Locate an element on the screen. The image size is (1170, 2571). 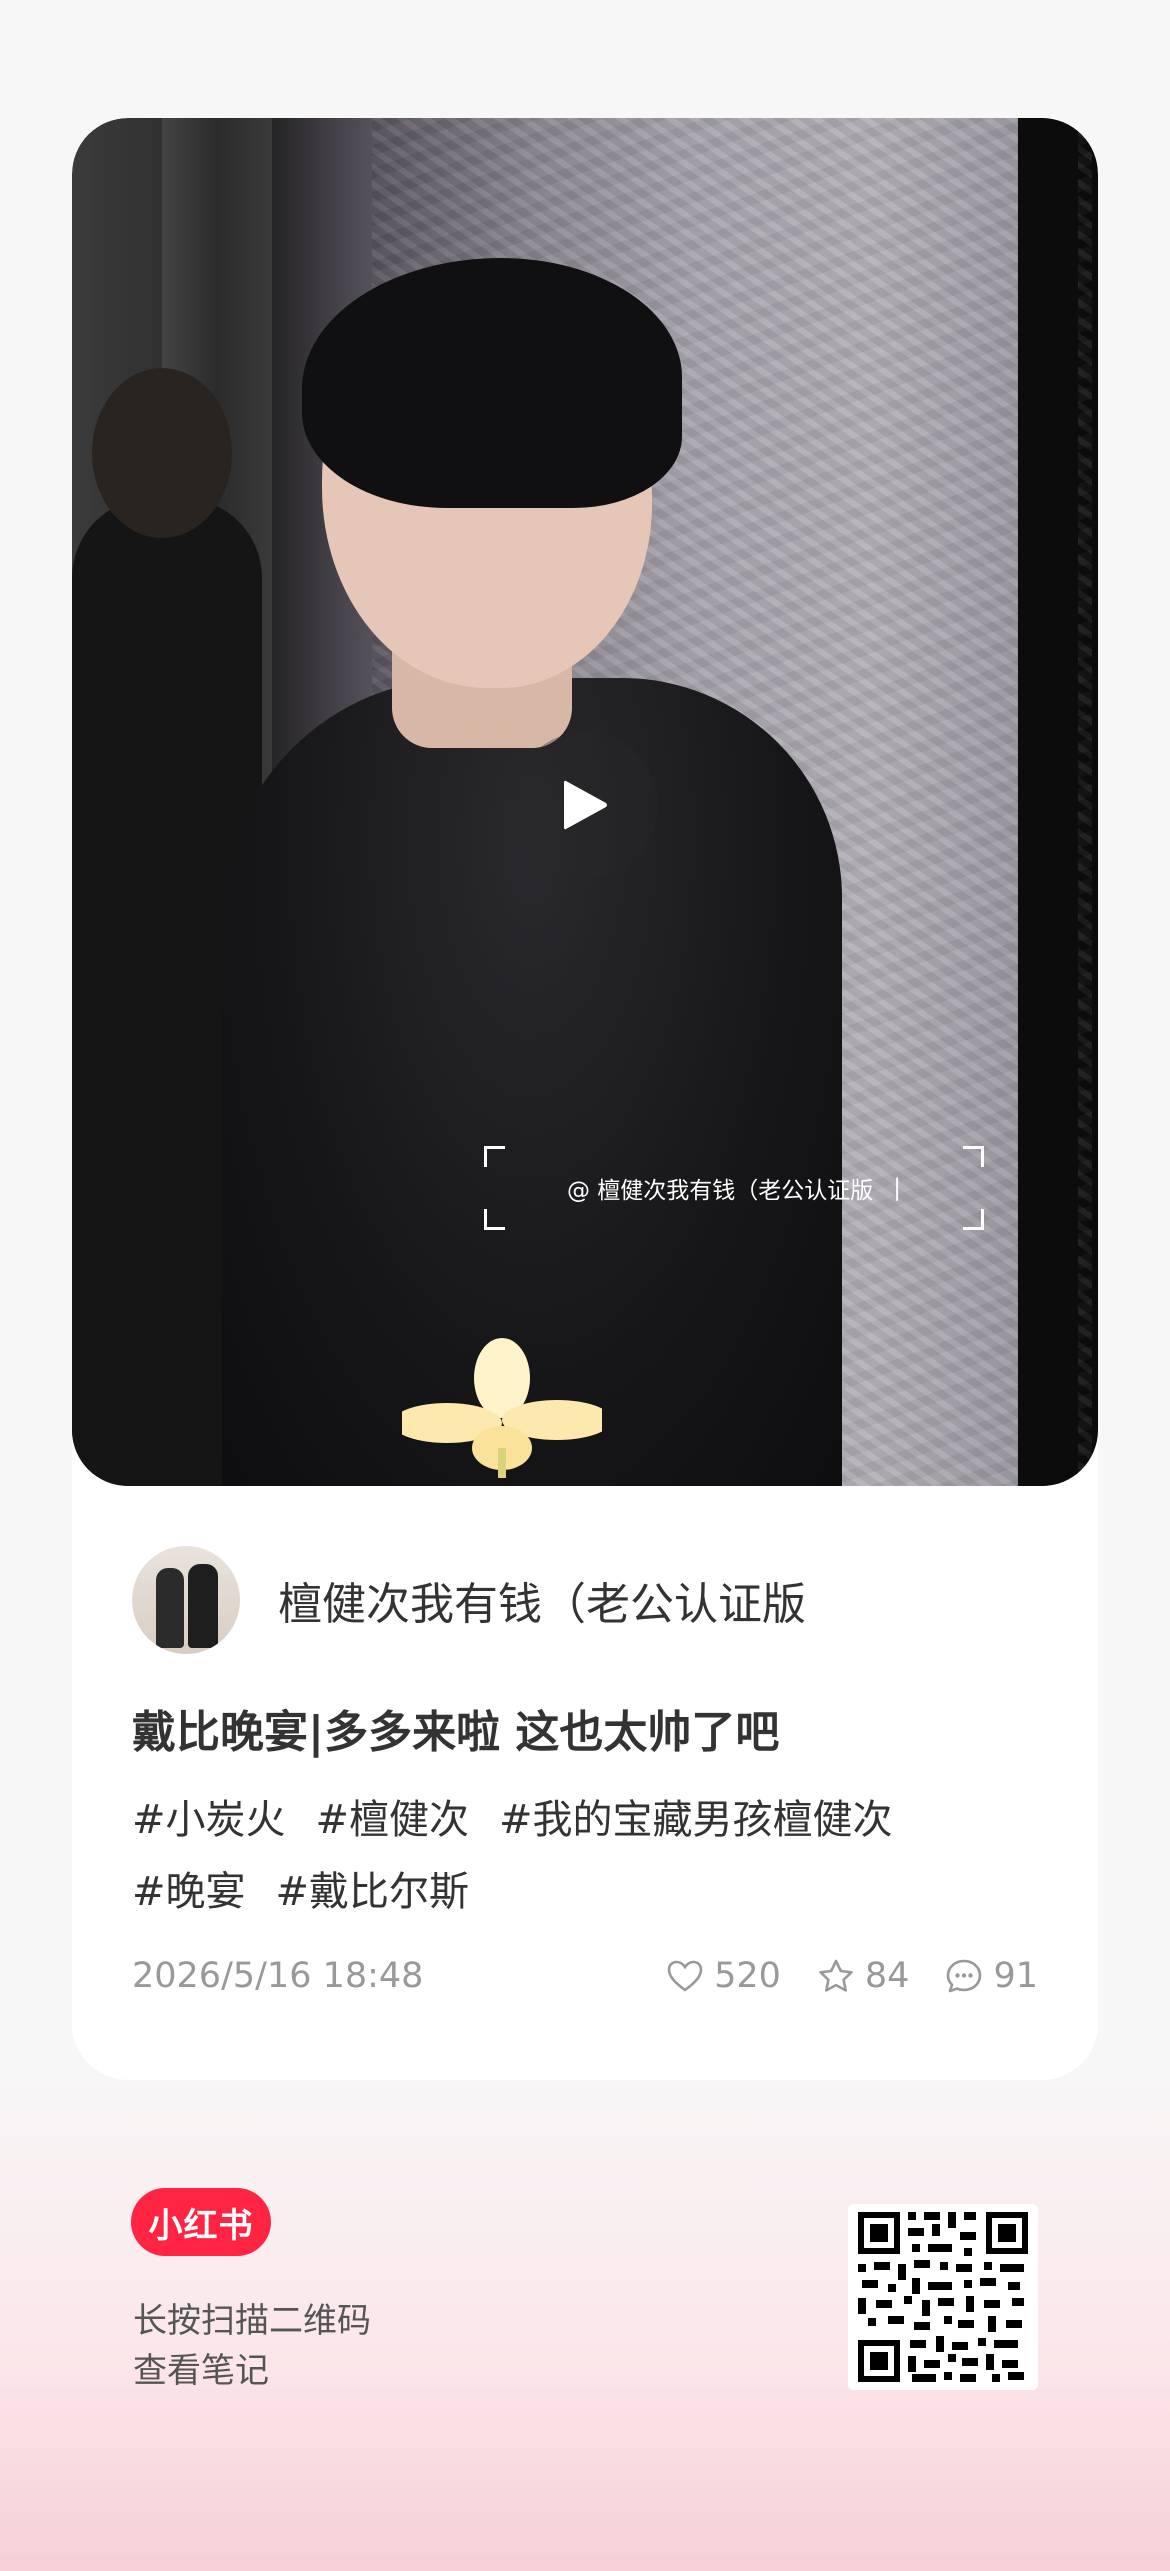
scan-instruction-line: 查看笔记 is located at coordinates (201, 2371).